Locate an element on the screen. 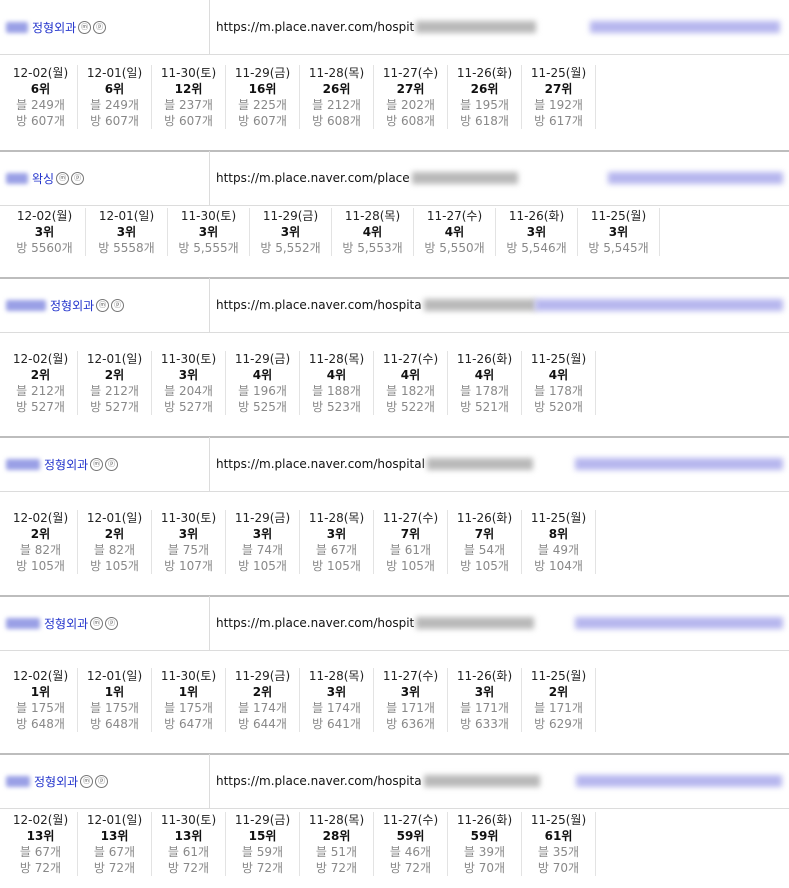 The height and width of the screenshot is (888, 789). day-column: 11-25(월) 27위 블 192개 방 617개 is located at coordinates (559, 97).